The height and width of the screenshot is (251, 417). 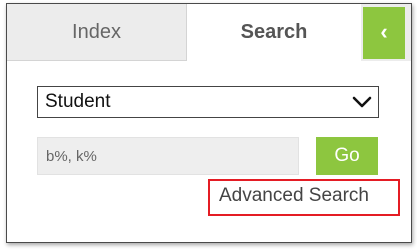 I want to click on advanced-search-link: Advanced Search, so click(x=294, y=196).